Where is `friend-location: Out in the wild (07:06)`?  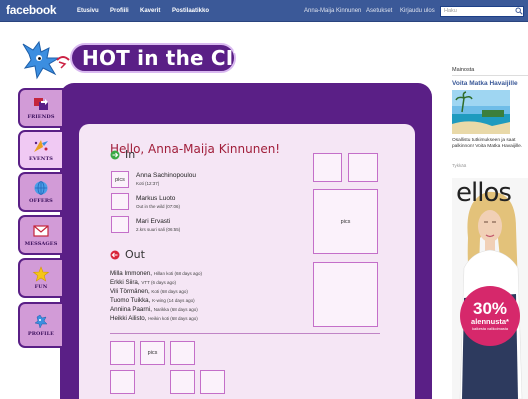 friend-location: Out in the wild (07:06) is located at coordinates (158, 206).